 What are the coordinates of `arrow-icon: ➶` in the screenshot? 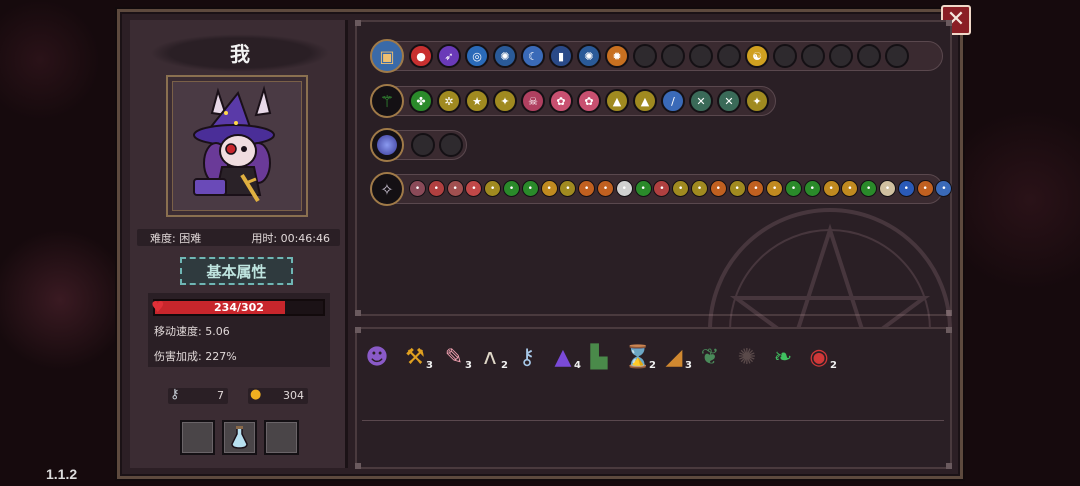 It's located at (449, 56).